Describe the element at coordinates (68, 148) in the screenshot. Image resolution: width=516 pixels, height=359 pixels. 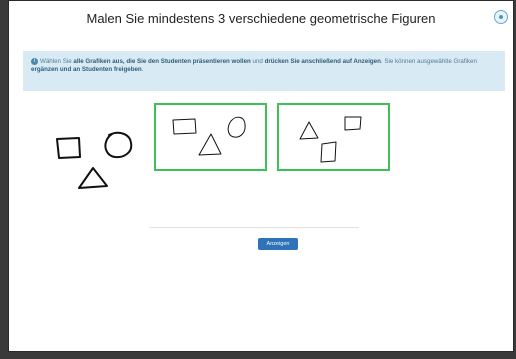
I see `square-shape` at that location.